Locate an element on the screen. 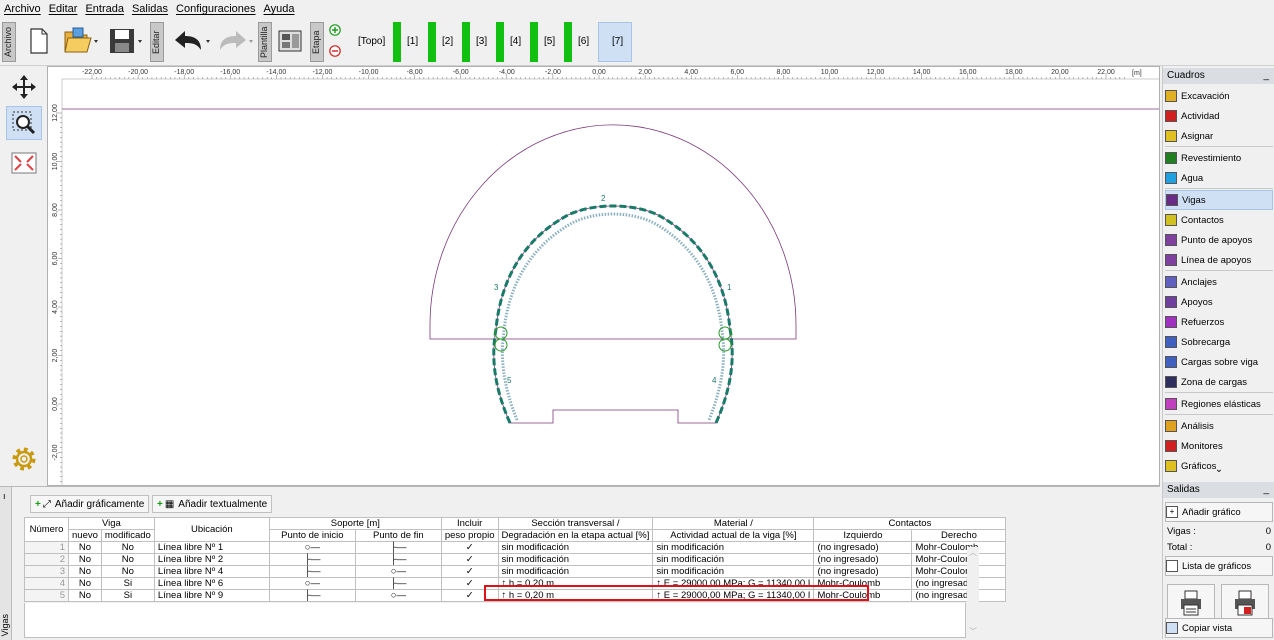 Image resolution: width=1274 pixels, height=640 pixels. row-number: 2 is located at coordinates (46, 559).